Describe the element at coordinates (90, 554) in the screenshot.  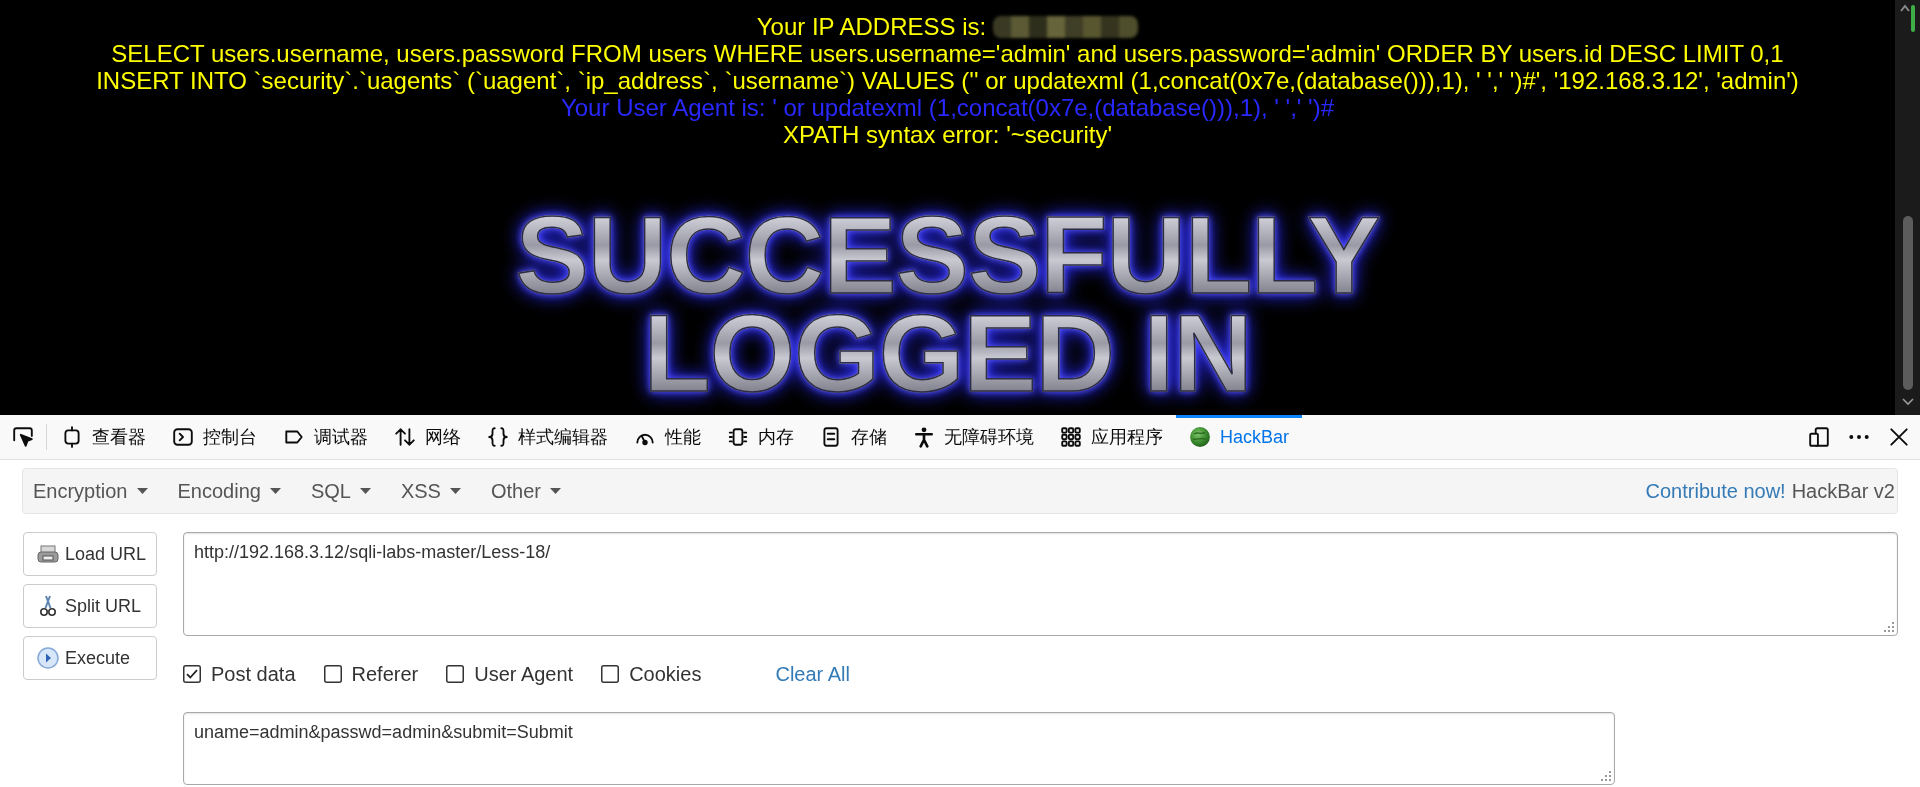
I see `load-url-button: Load URL` at that location.